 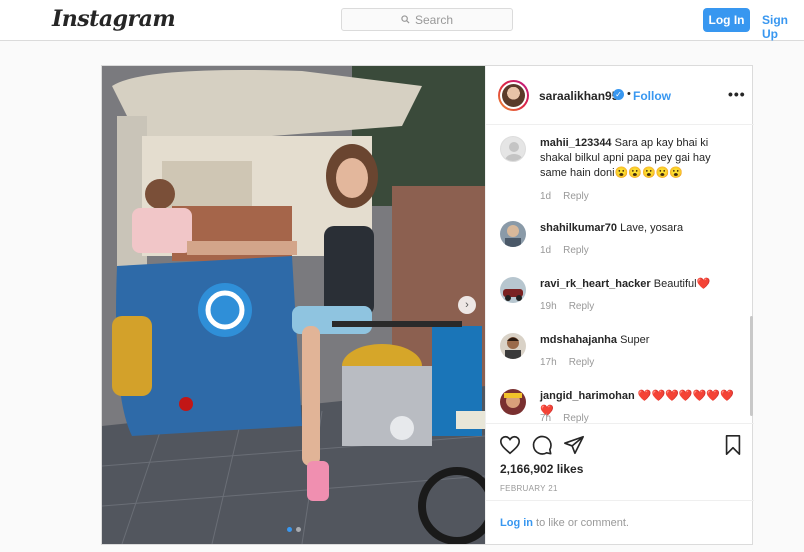 I want to click on instagram-logo: Instagram, so click(x=114, y=19).